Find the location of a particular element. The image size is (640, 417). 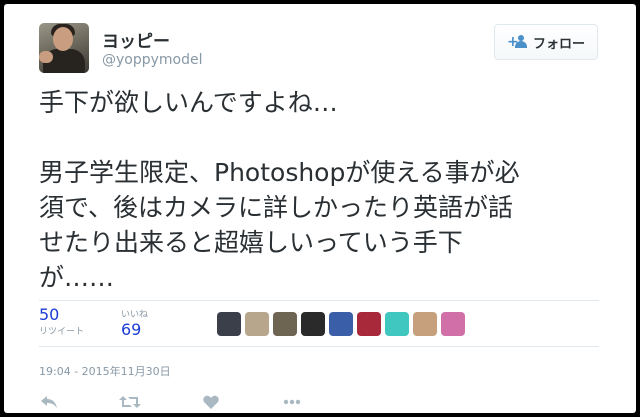

retweet-count: 50 リツイート is located at coordinates (61, 321).